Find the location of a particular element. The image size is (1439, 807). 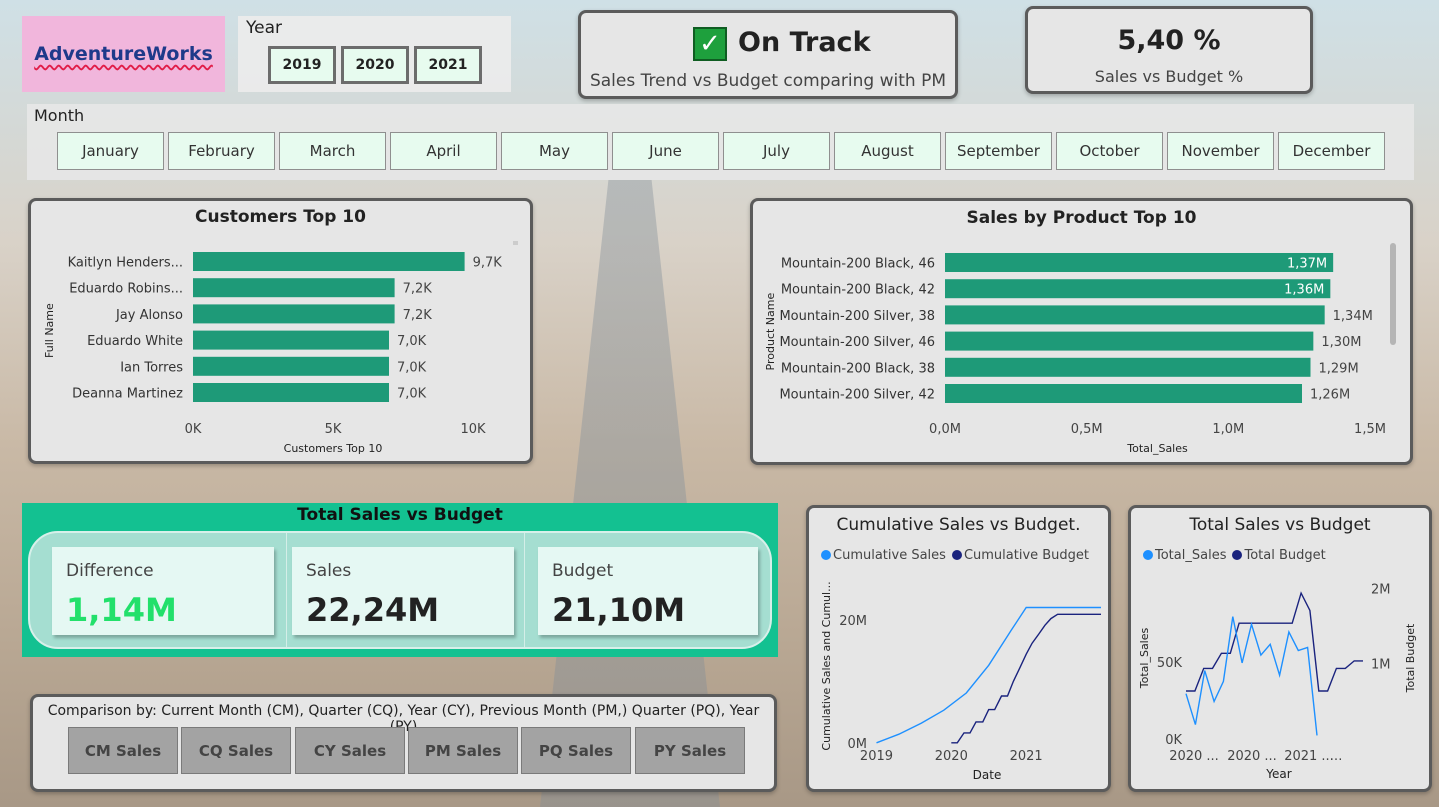

pct-subtitle: Sales vs Budget % is located at coordinates (1169, 76).